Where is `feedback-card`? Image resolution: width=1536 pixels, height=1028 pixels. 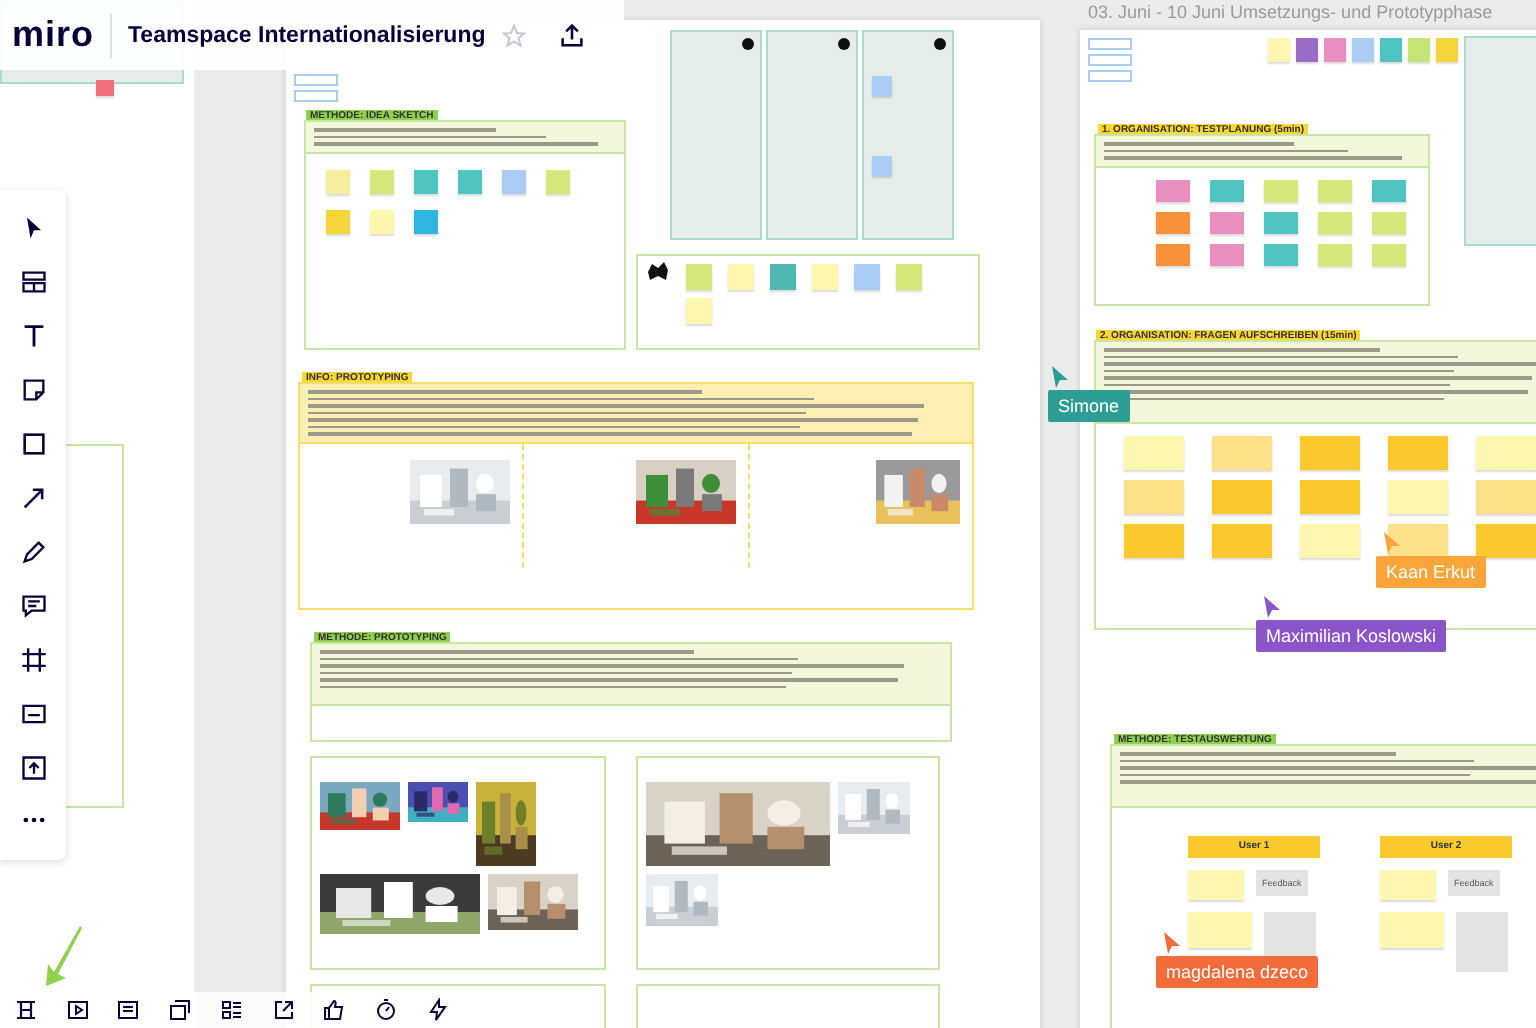 feedback-card is located at coordinates (1482, 942).